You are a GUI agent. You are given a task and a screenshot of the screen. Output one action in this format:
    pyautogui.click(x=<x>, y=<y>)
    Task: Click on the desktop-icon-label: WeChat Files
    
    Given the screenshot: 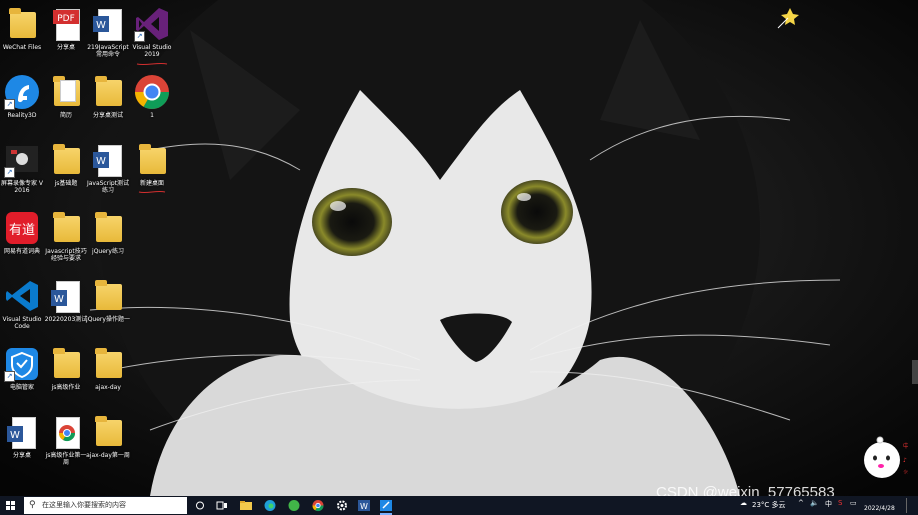 What is the action you would take?
    pyautogui.click(x=22, y=47)
    